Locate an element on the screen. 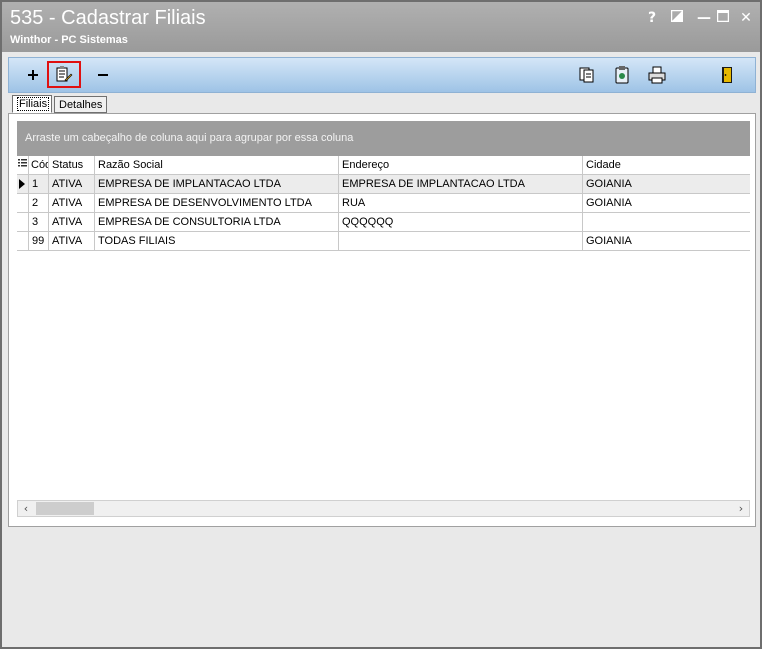 This screenshot has width=762, height=649. remove-button is located at coordinates (103, 75).